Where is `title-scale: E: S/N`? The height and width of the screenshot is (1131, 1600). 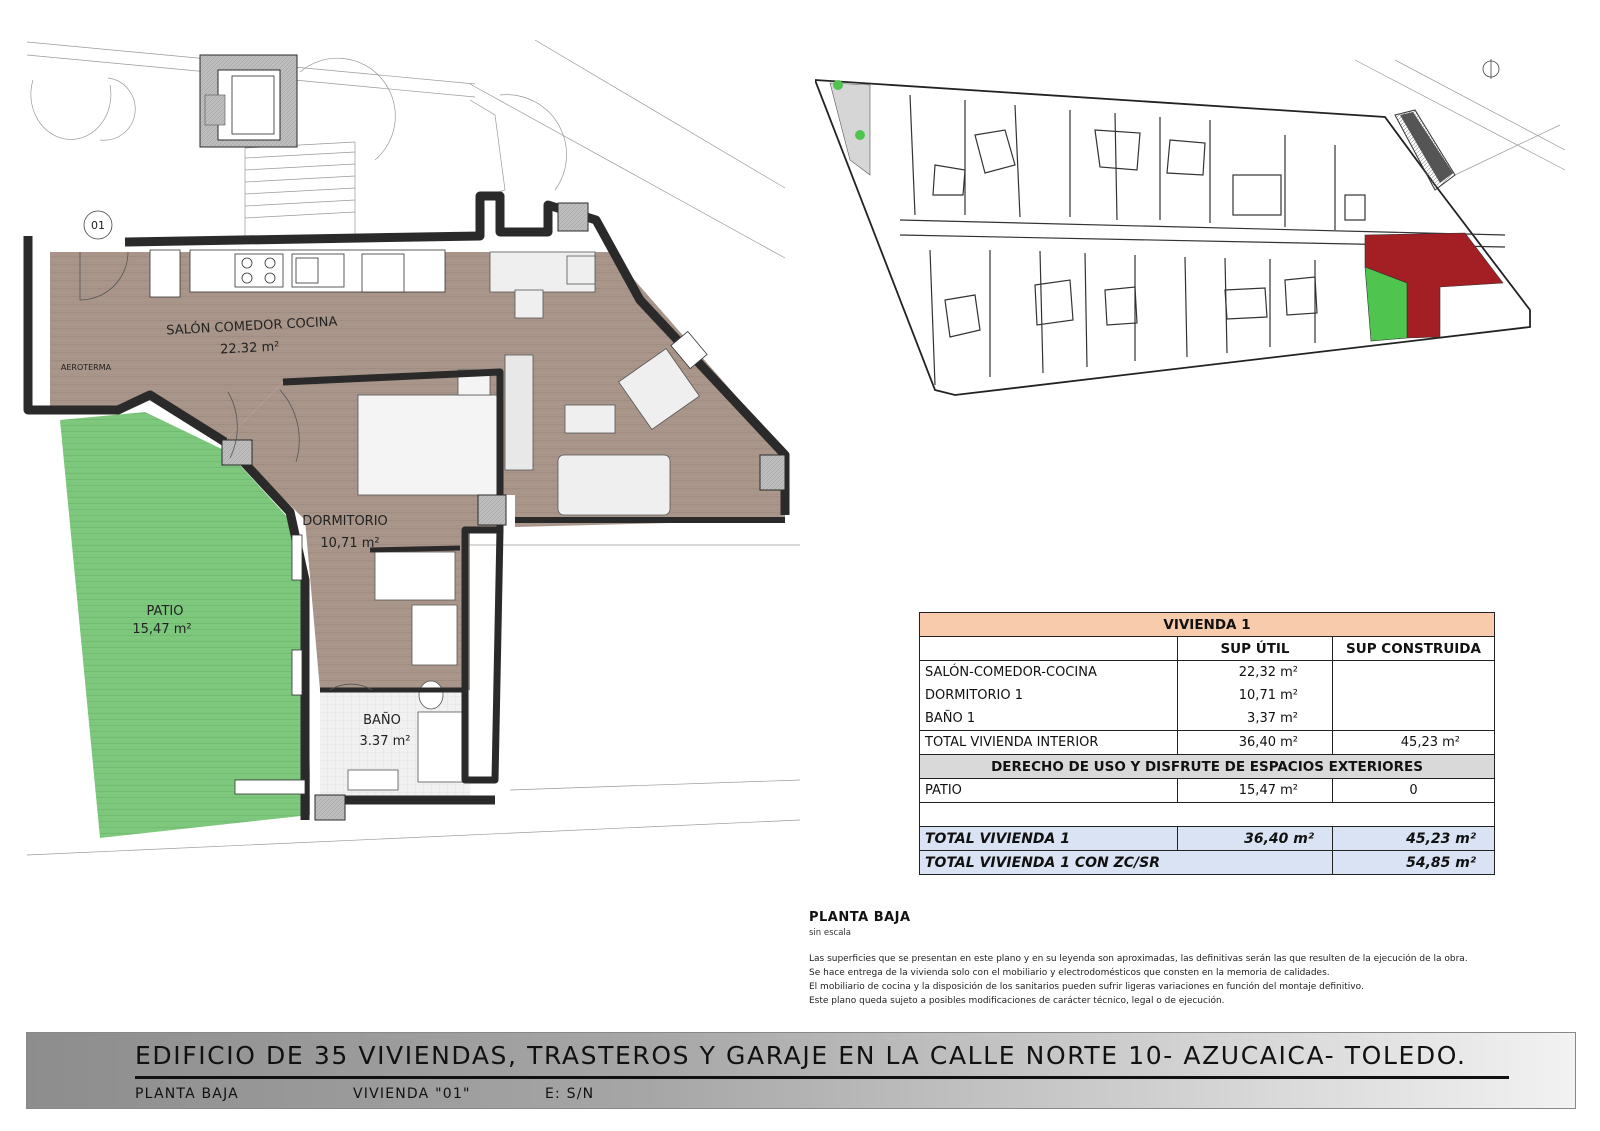
title-scale: E: S/N is located at coordinates (570, 1094).